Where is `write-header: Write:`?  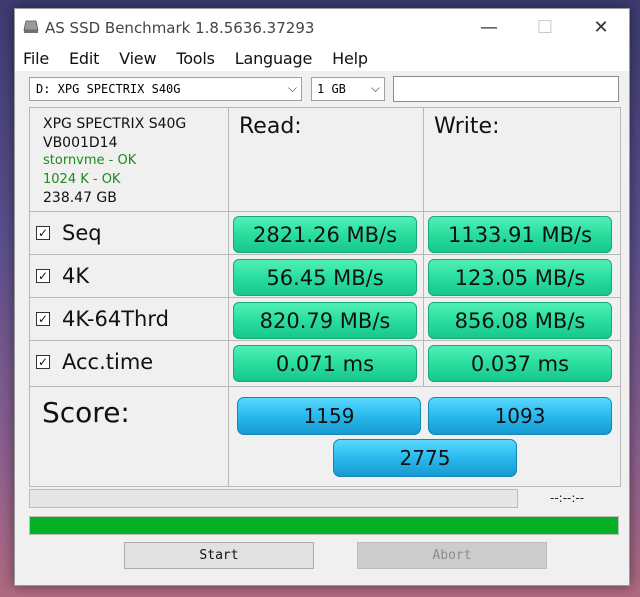
write-header: Write: is located at coordinates (467, 126).